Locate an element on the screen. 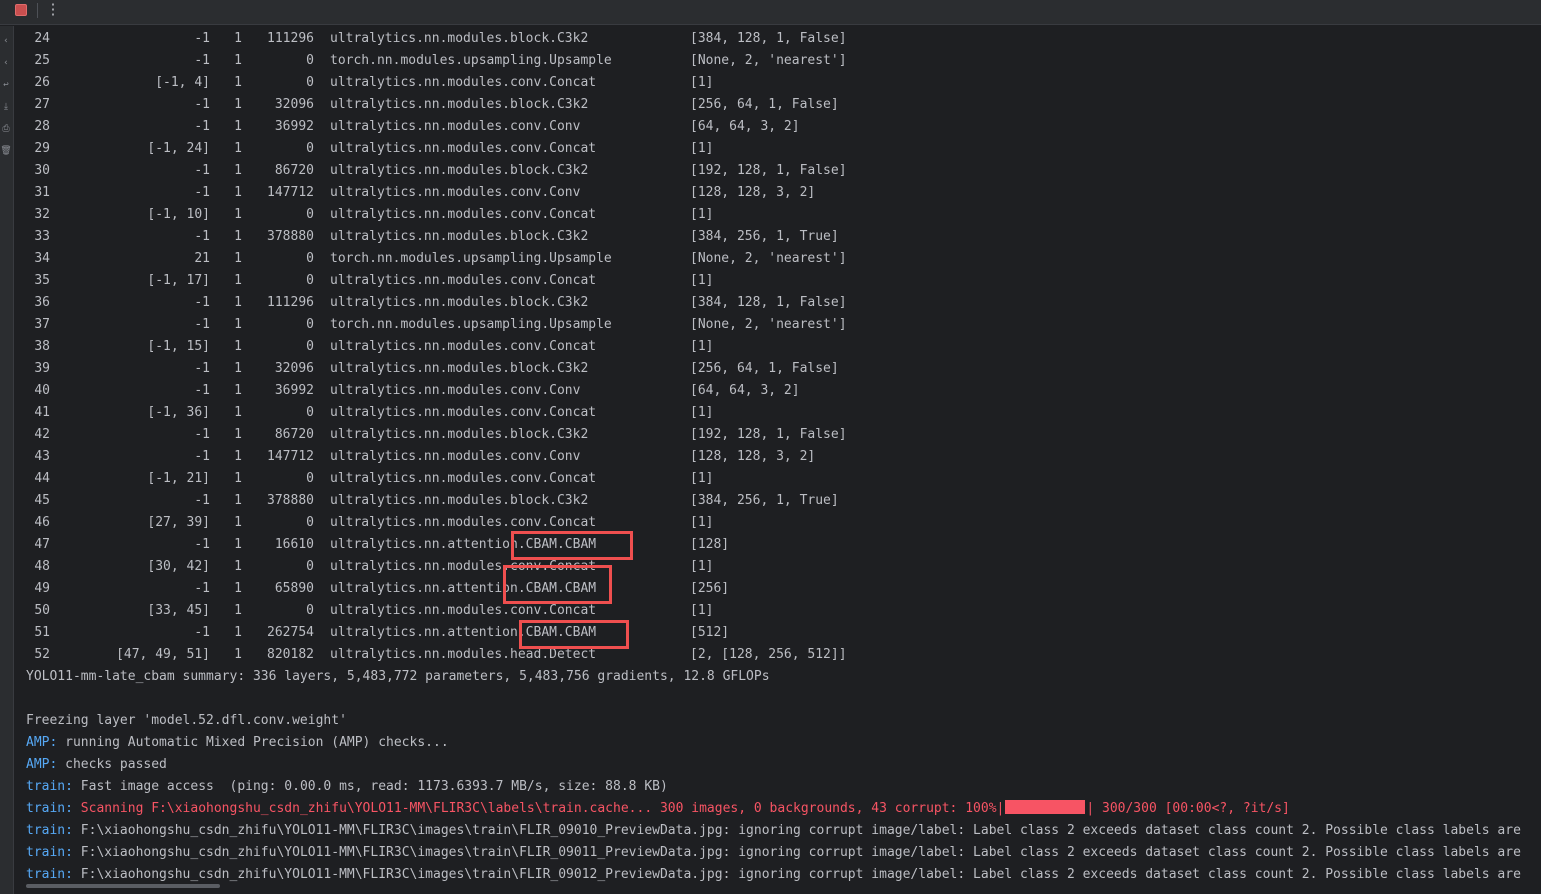  scroll-up-icon: ‹ is located at coordinates (6, 41).